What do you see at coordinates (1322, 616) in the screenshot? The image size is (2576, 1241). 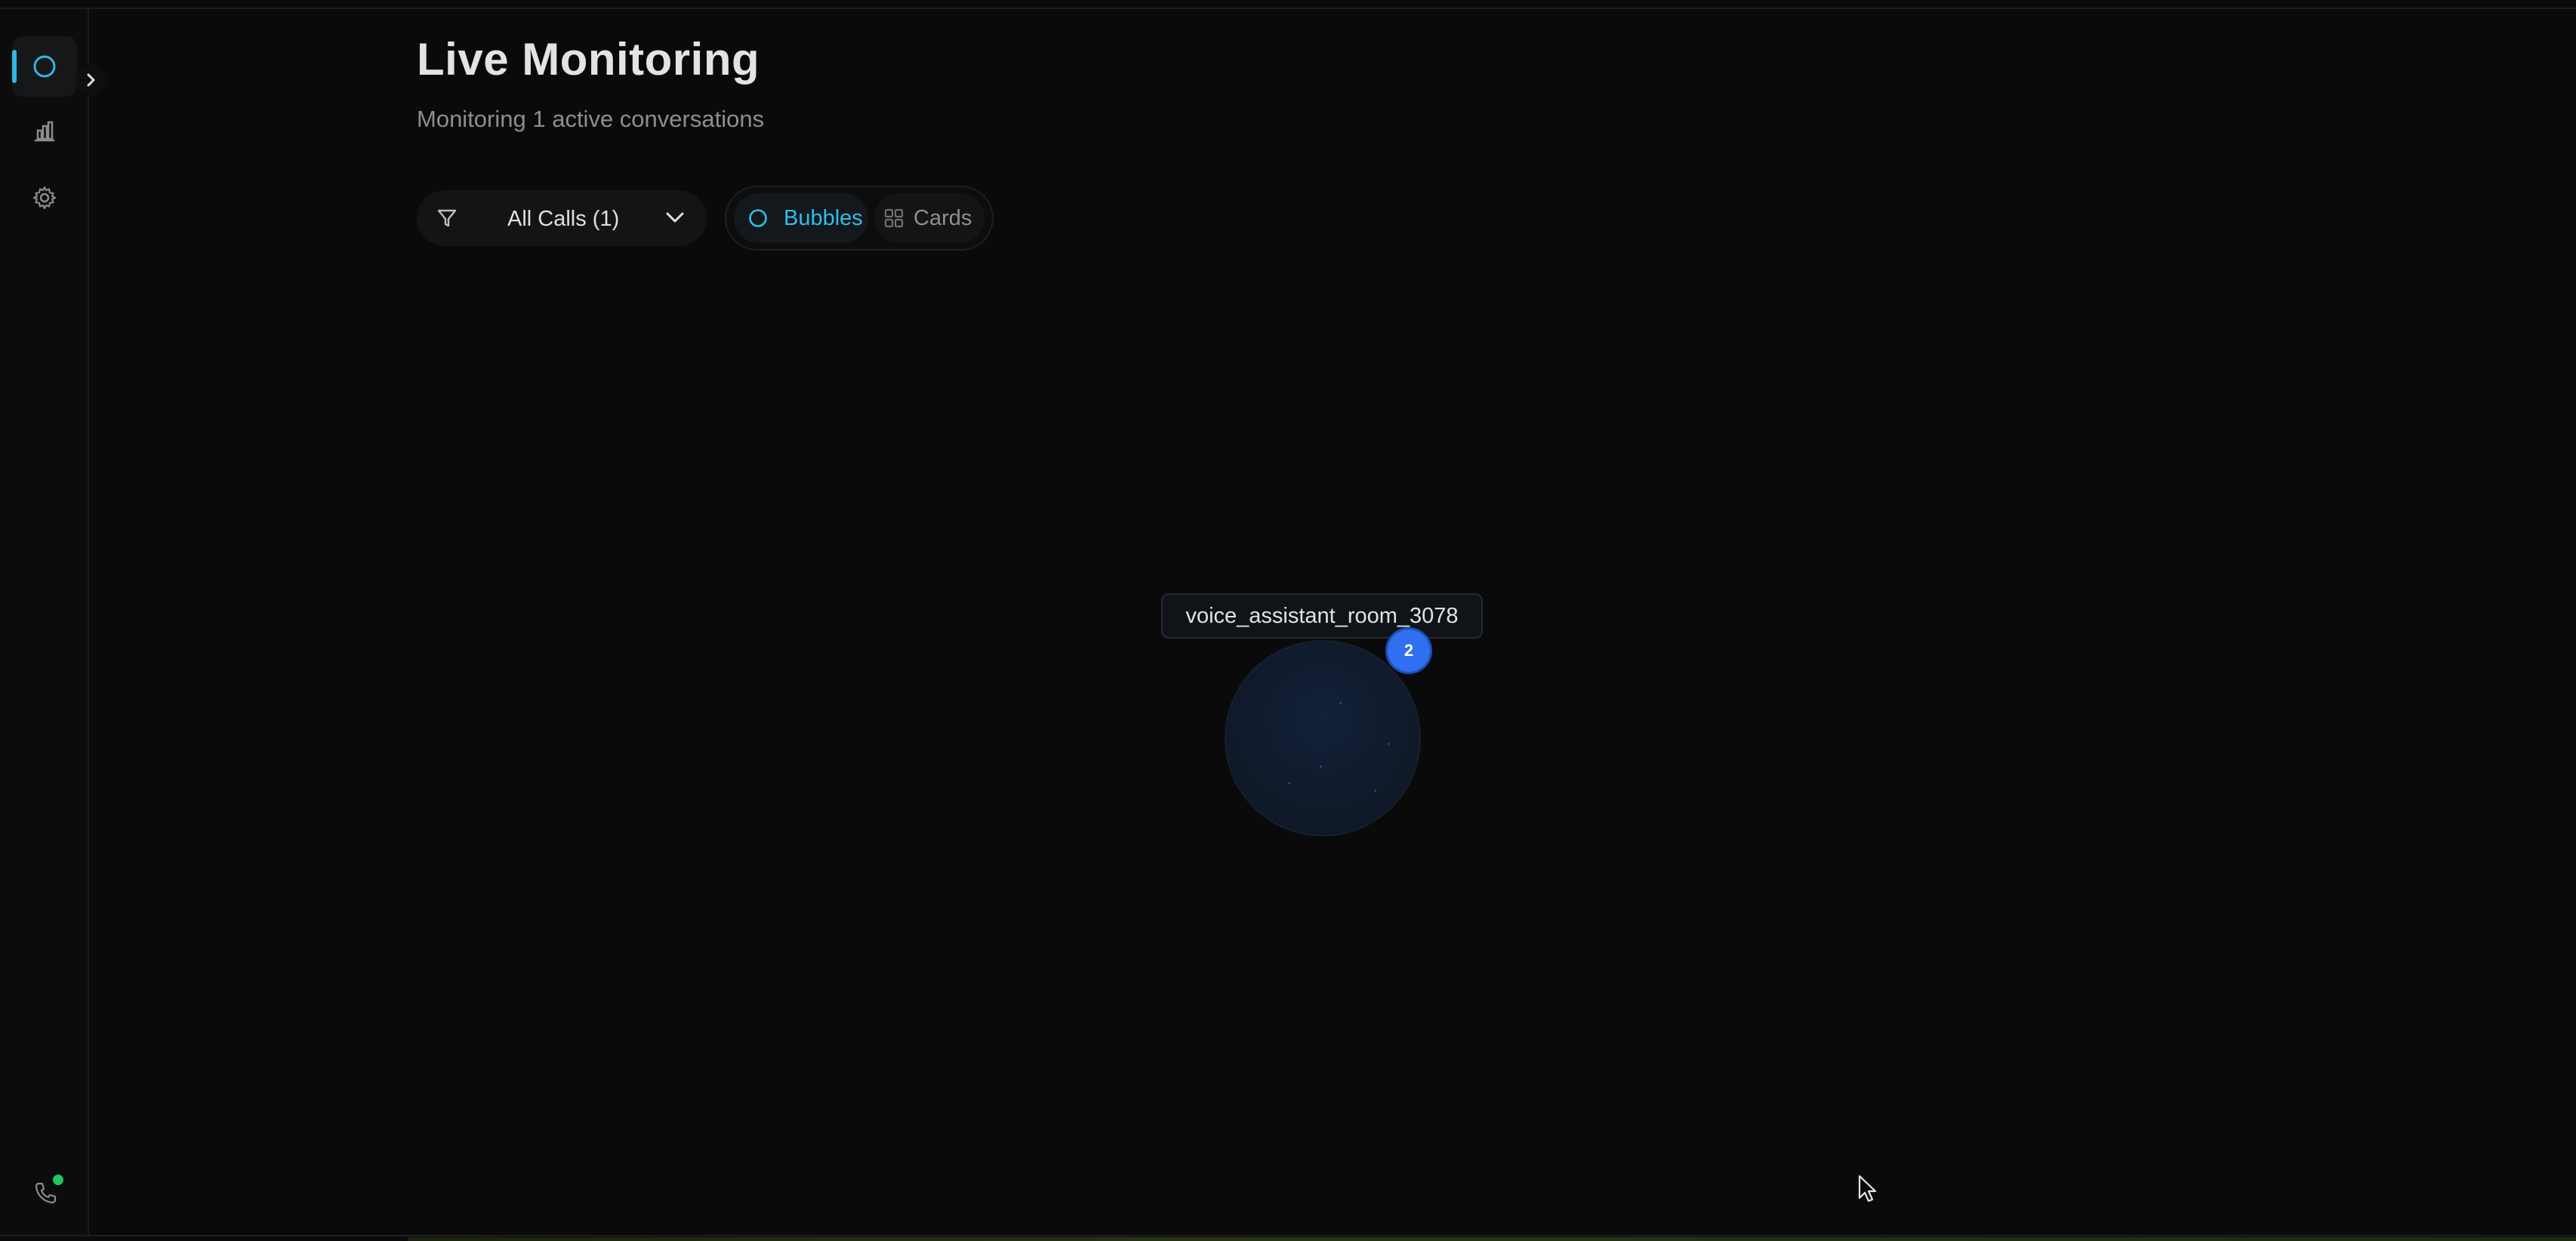 I see `room-name-label: voice_assistant_room_3078` at bounding box center [1322, 616].